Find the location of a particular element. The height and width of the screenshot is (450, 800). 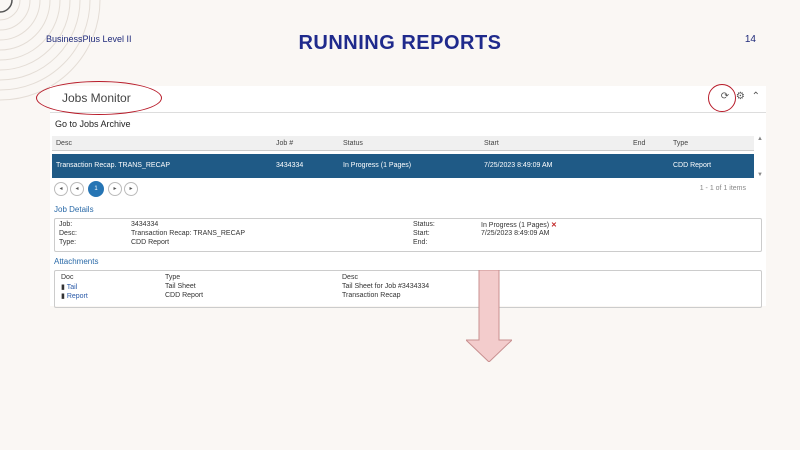

type-value: CDD Report is located at coordinates (150, 242).